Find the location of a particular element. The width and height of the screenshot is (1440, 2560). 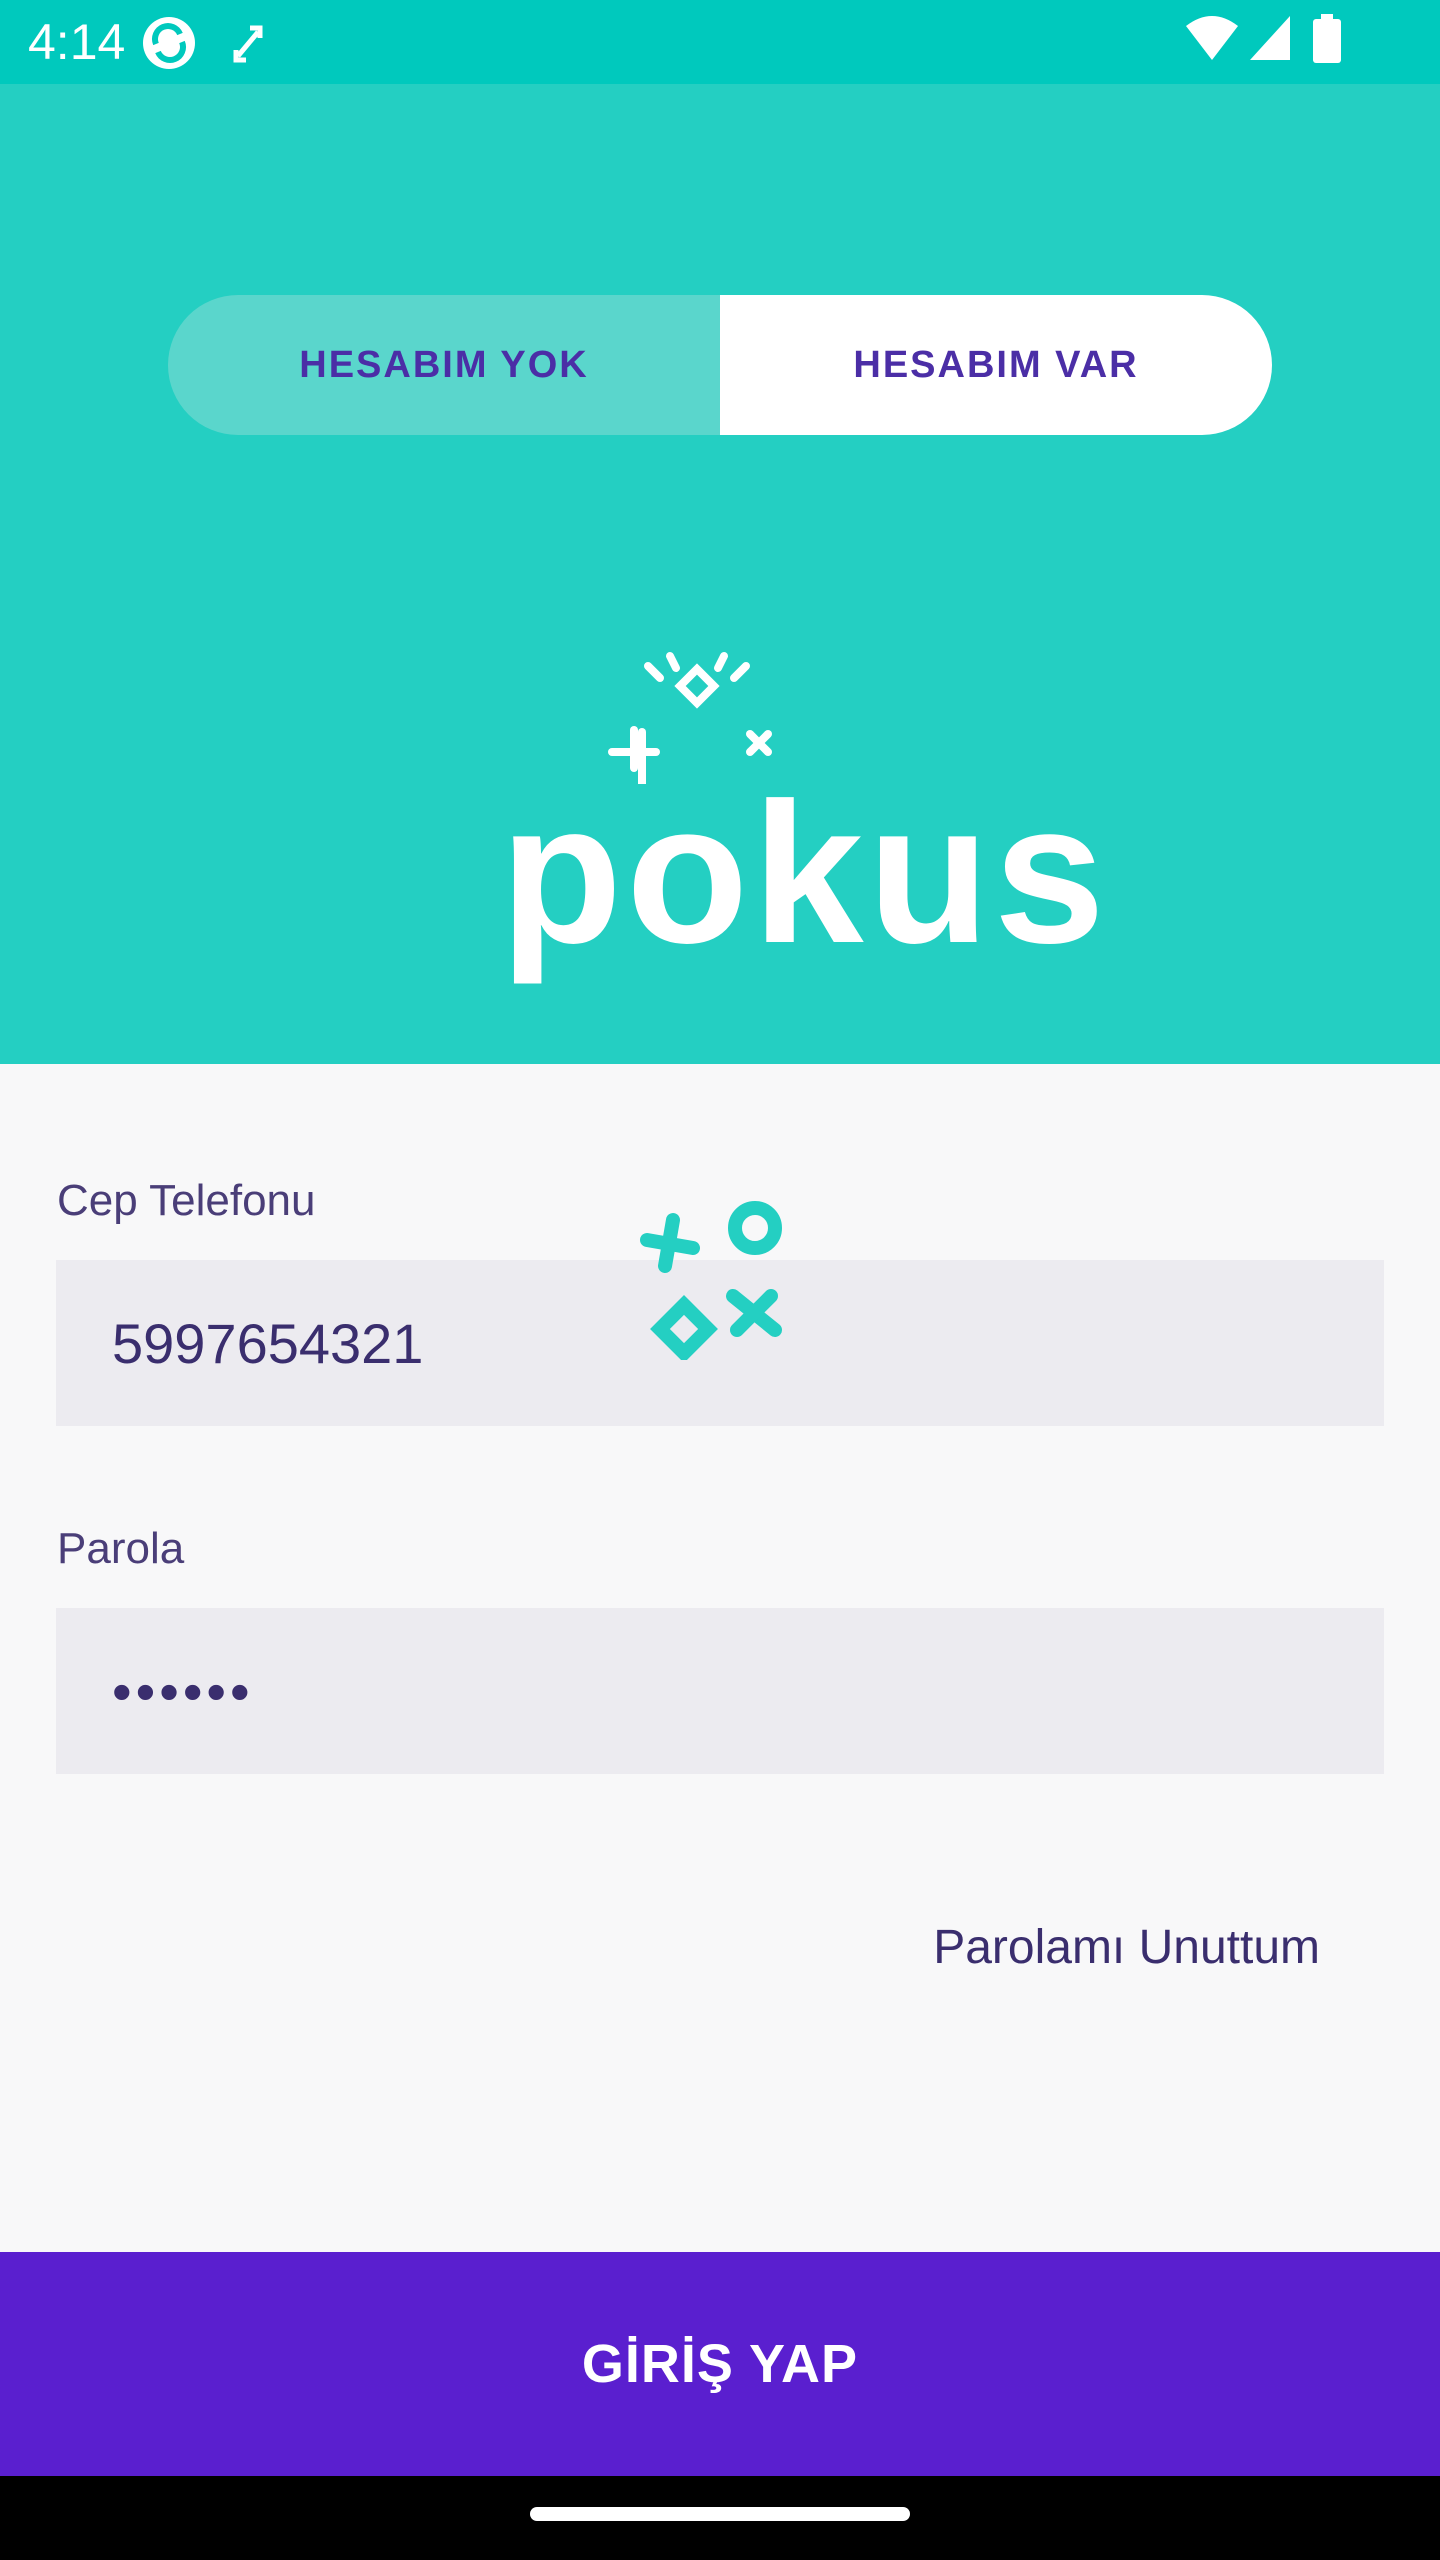

battery-icon is located at coordinates (1327, 41).